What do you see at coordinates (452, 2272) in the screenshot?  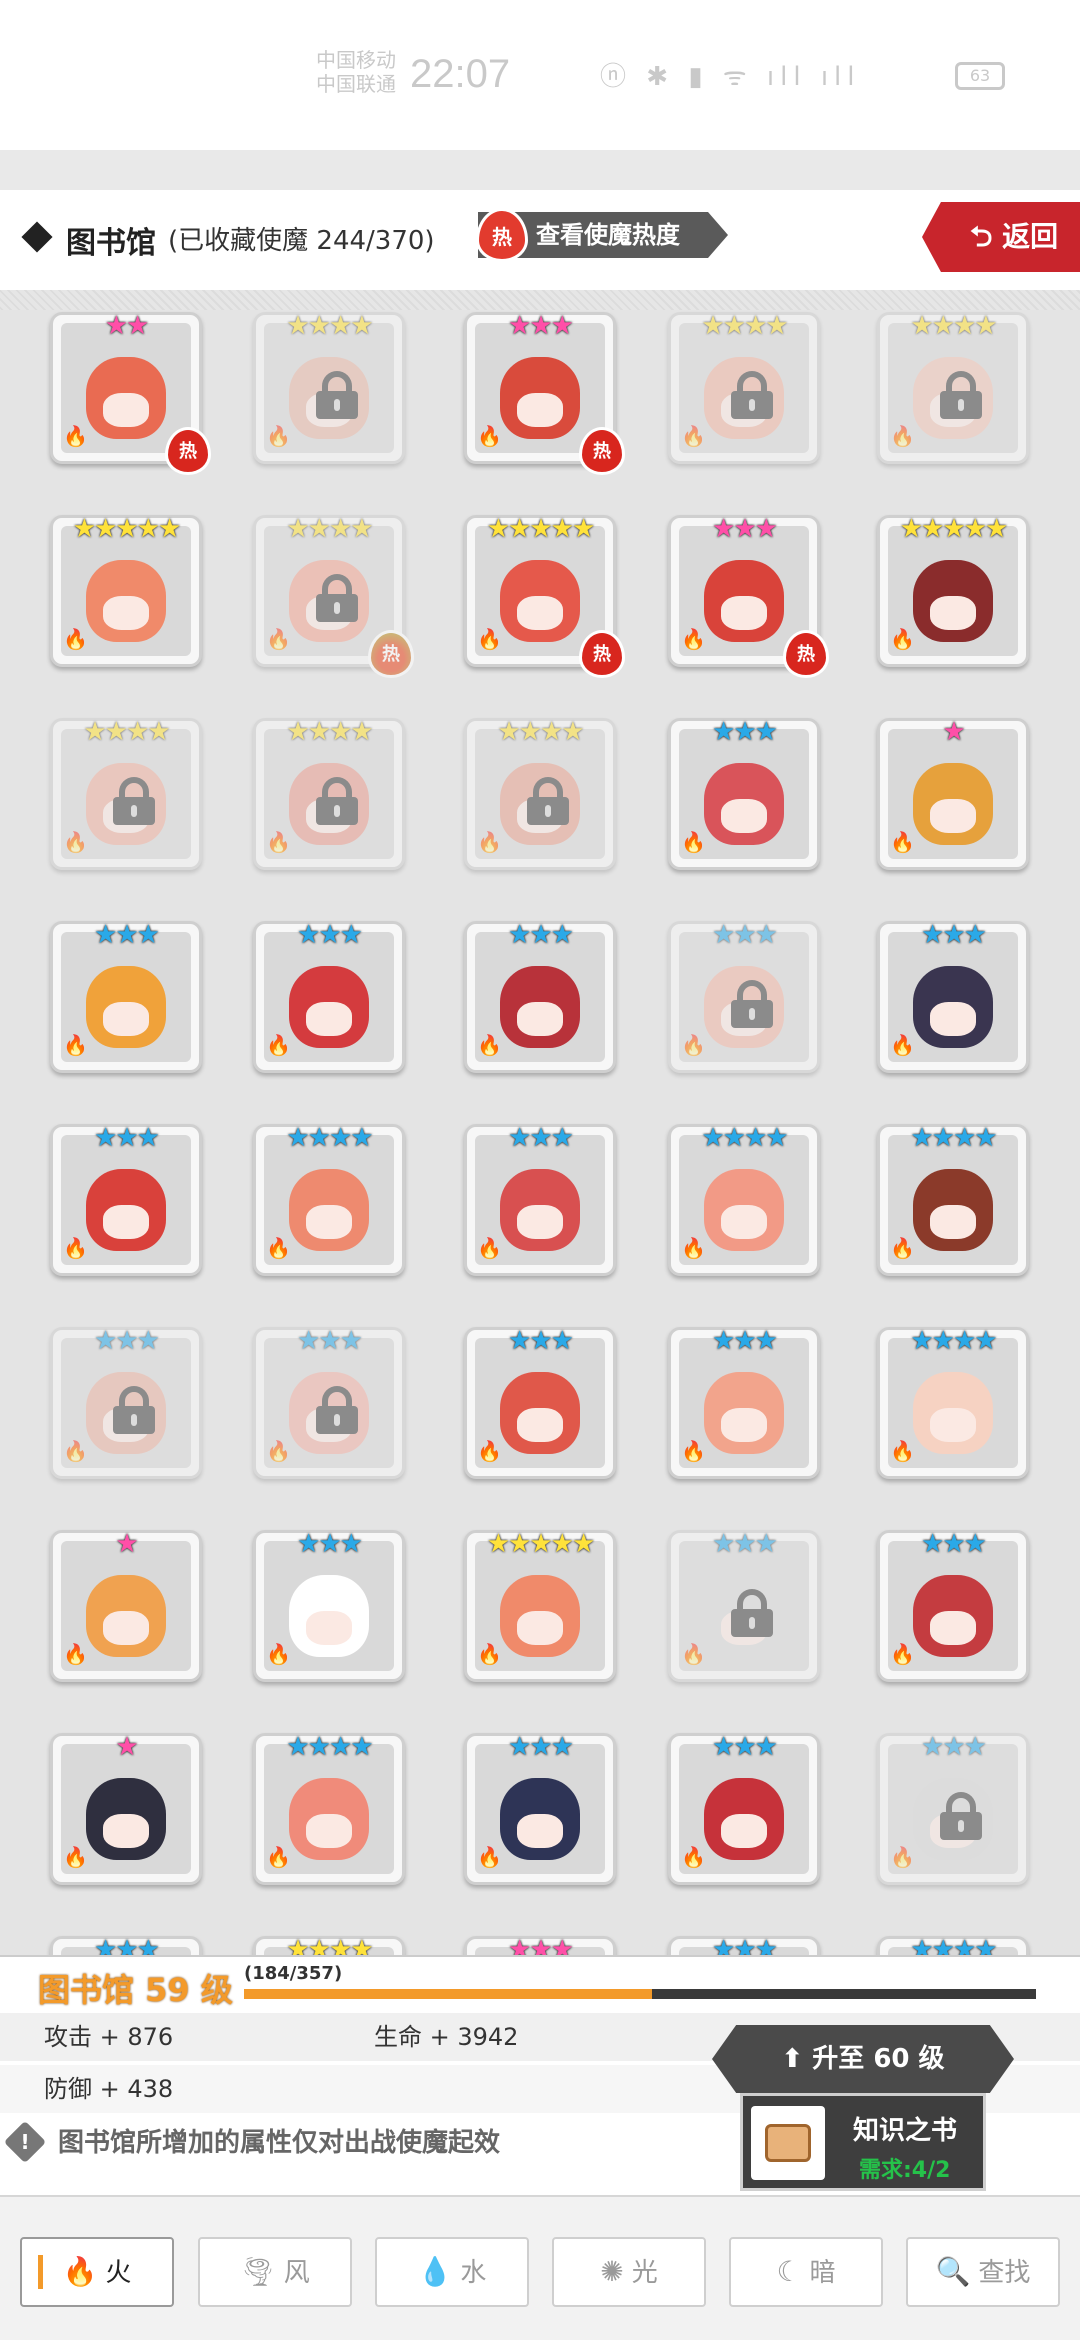 I see `tab-water: 💧 水` at bounding box center [452, 2272].